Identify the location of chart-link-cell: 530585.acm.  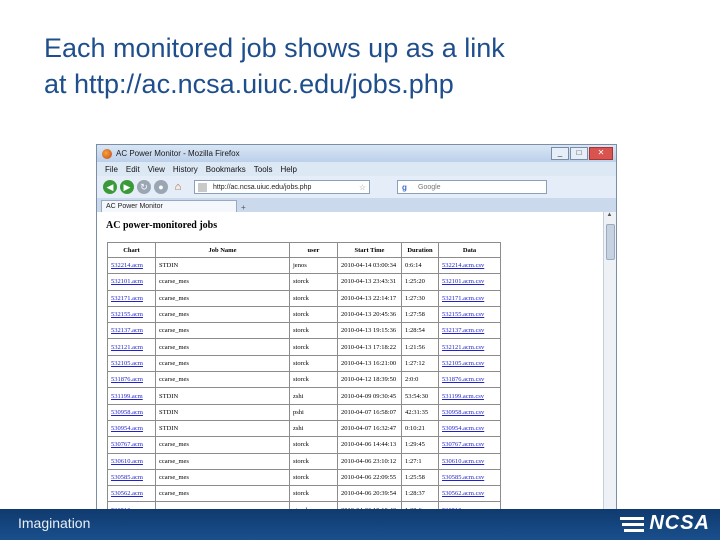
(131, 477).